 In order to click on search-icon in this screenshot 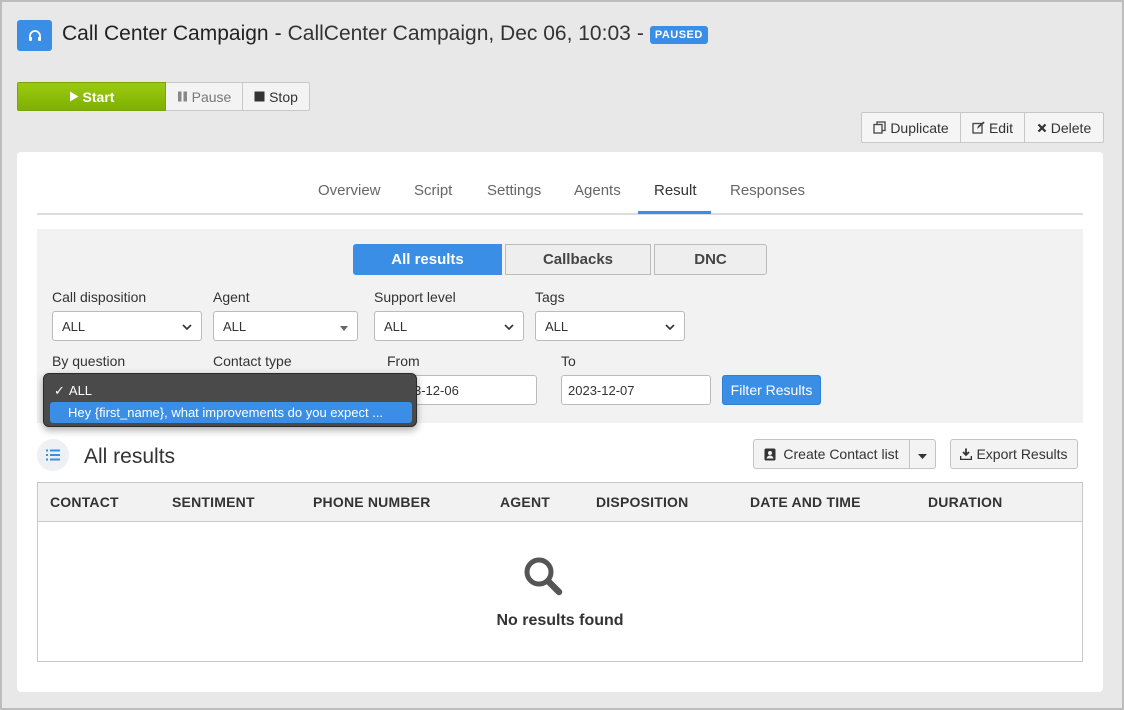, I will do `click(543, 577)`.